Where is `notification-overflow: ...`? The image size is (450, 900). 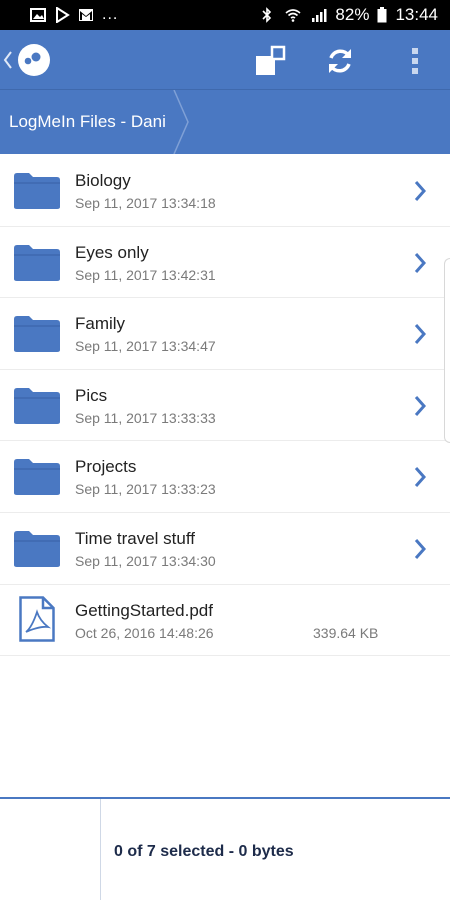 notification-overflow: ... is located at coordinates (110, 14).